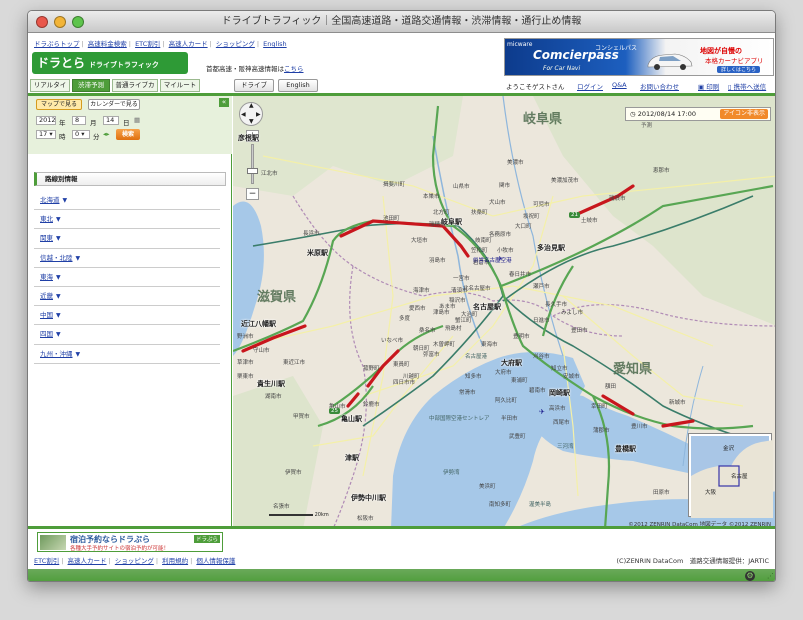 This screenshot has height=620, width=803. Describe the element at coordinates (130, 542) in the screenshot. I see `hotel-banner: 宿泊予約ならドラぷら 各種大手予約サイトの宿泊予約が可能！ ドラぷら` at that location.